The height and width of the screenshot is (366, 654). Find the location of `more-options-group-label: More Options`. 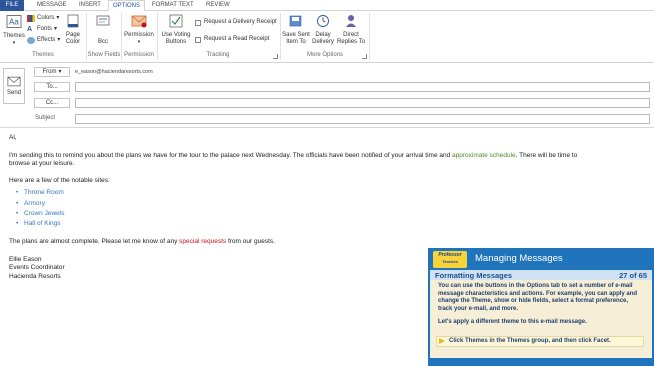

more-options-group-label: More Options is located at coordinates (324, 55).